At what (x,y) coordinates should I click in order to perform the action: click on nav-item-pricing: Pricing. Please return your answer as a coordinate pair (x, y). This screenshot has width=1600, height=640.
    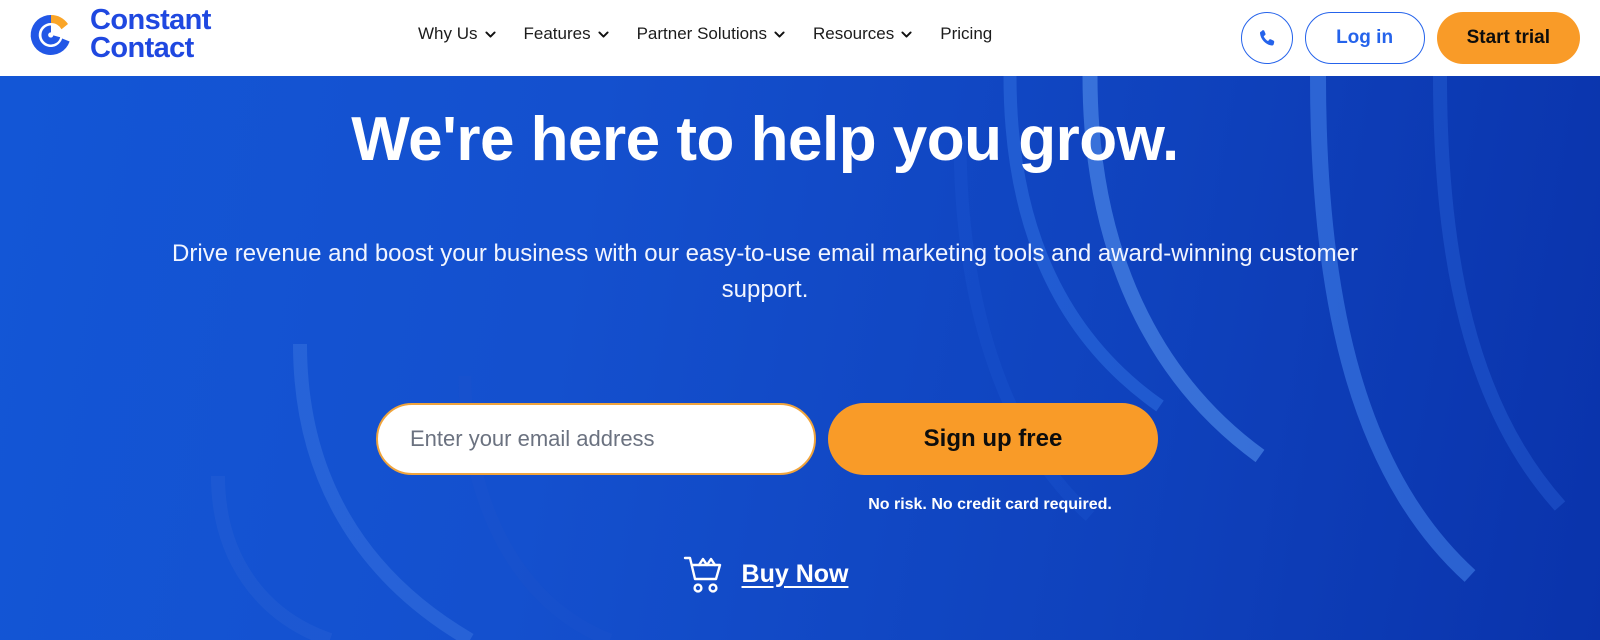
    Looking at the image, I should click on (966, 34).